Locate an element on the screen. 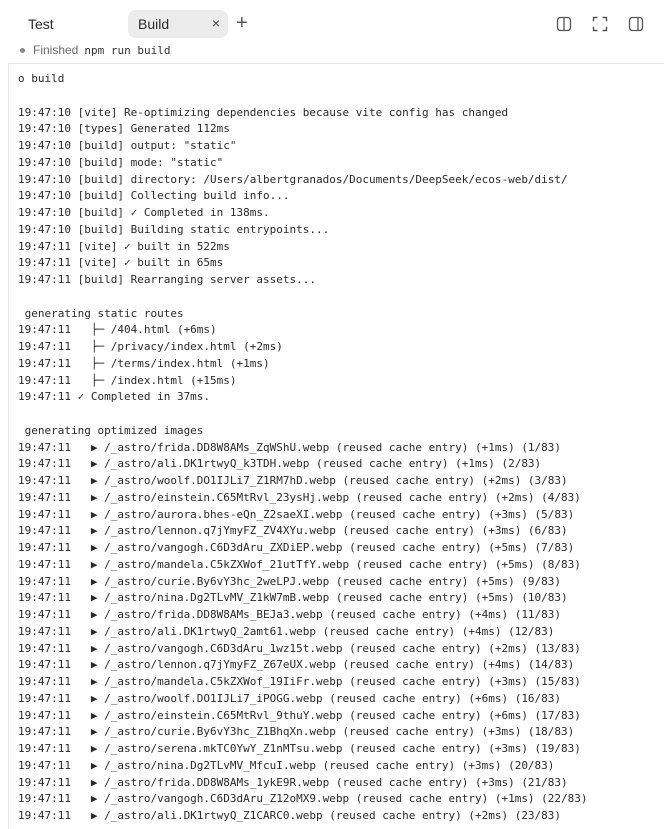 Image resolution: width=664 pixels, height=829 pixels. run-status: Finished npm run build is located at coordinates (95, 50).